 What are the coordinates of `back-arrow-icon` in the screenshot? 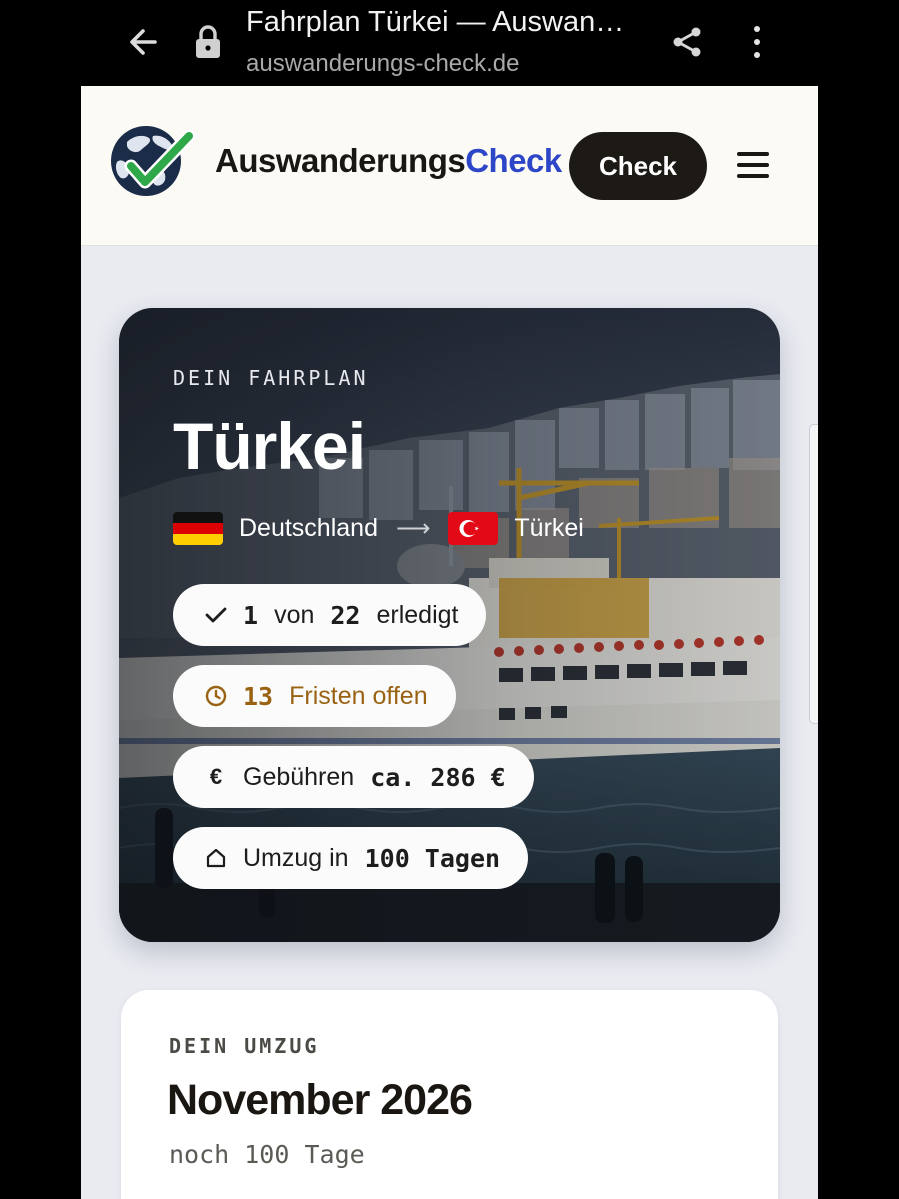 It's located at (143, 42).